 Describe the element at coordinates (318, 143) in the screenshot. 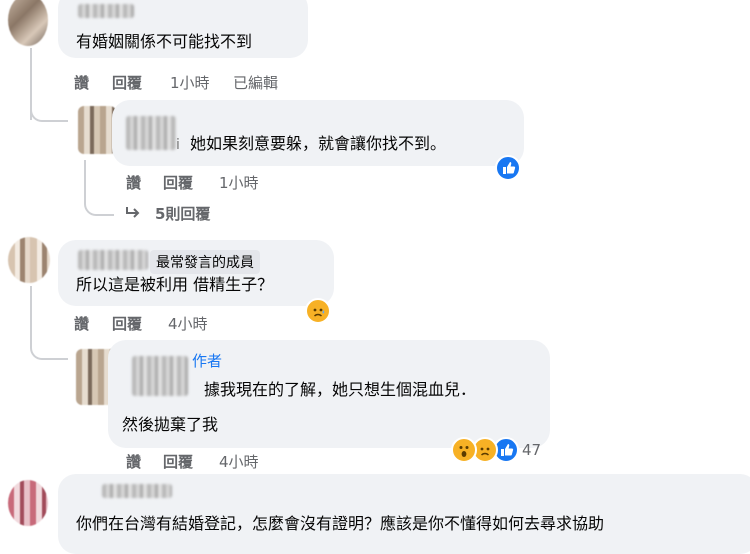

I see `reply-text: 她如果刻意要躲，就會讓你找不到。` at that location.